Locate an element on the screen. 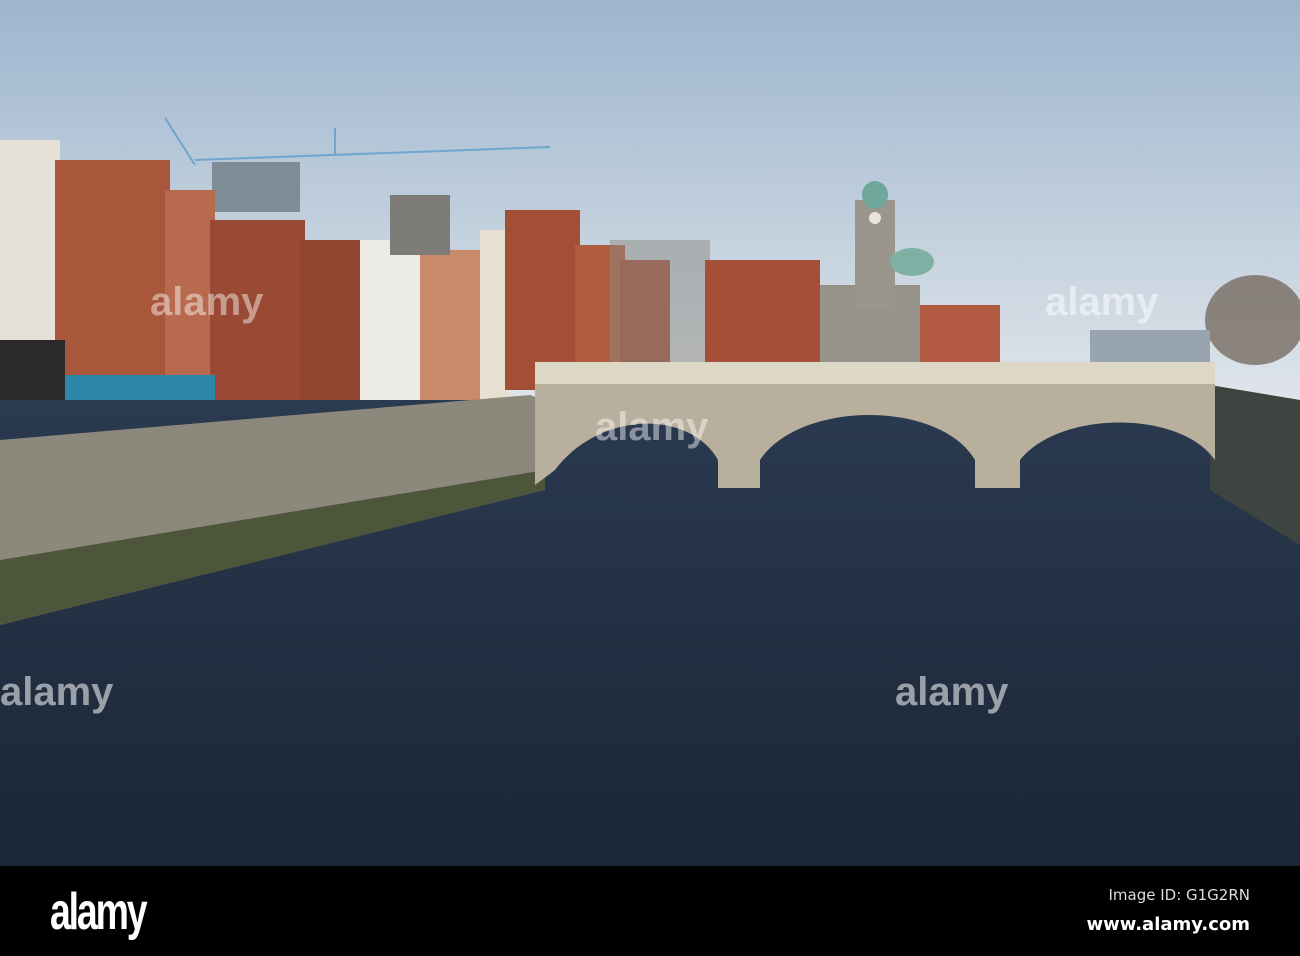  distant-buildings is located at coordinates (1150, 347).